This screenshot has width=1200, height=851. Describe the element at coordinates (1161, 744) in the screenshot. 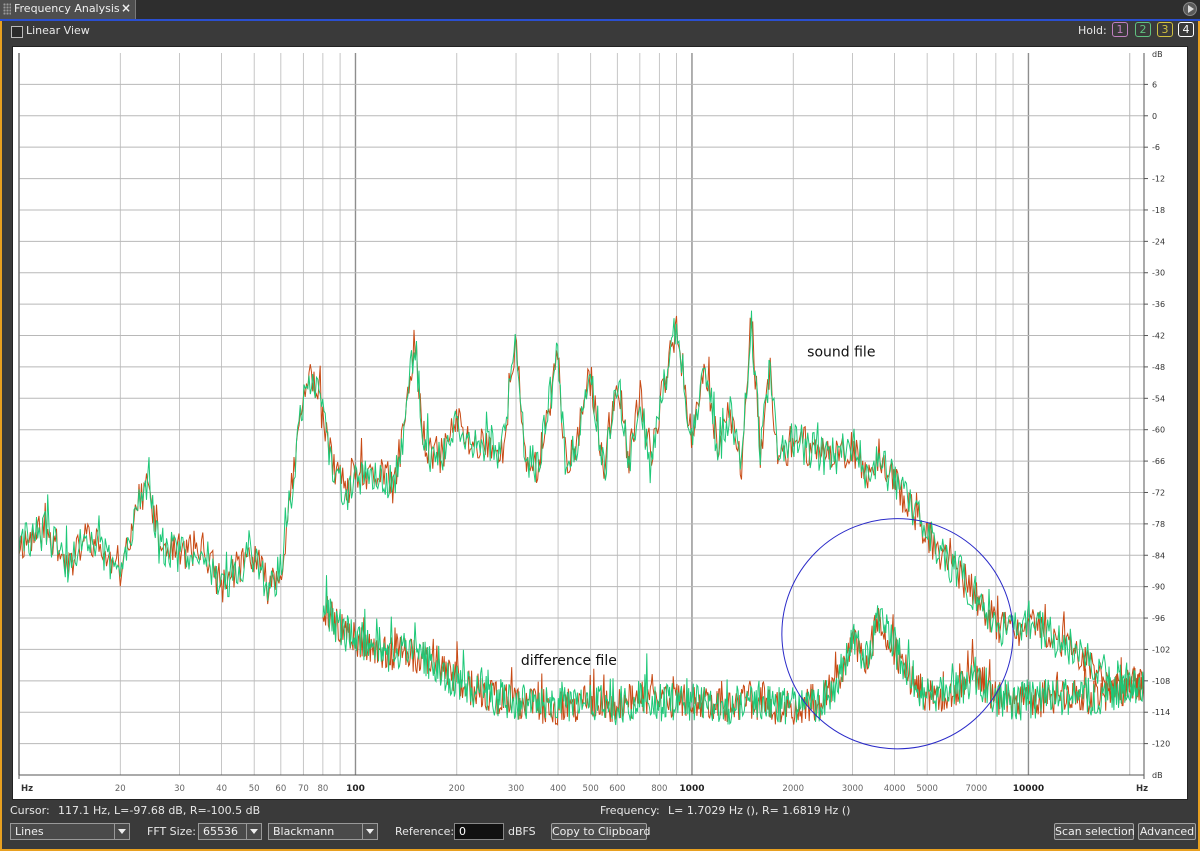

I see `y-tick-label: -120` at that location.